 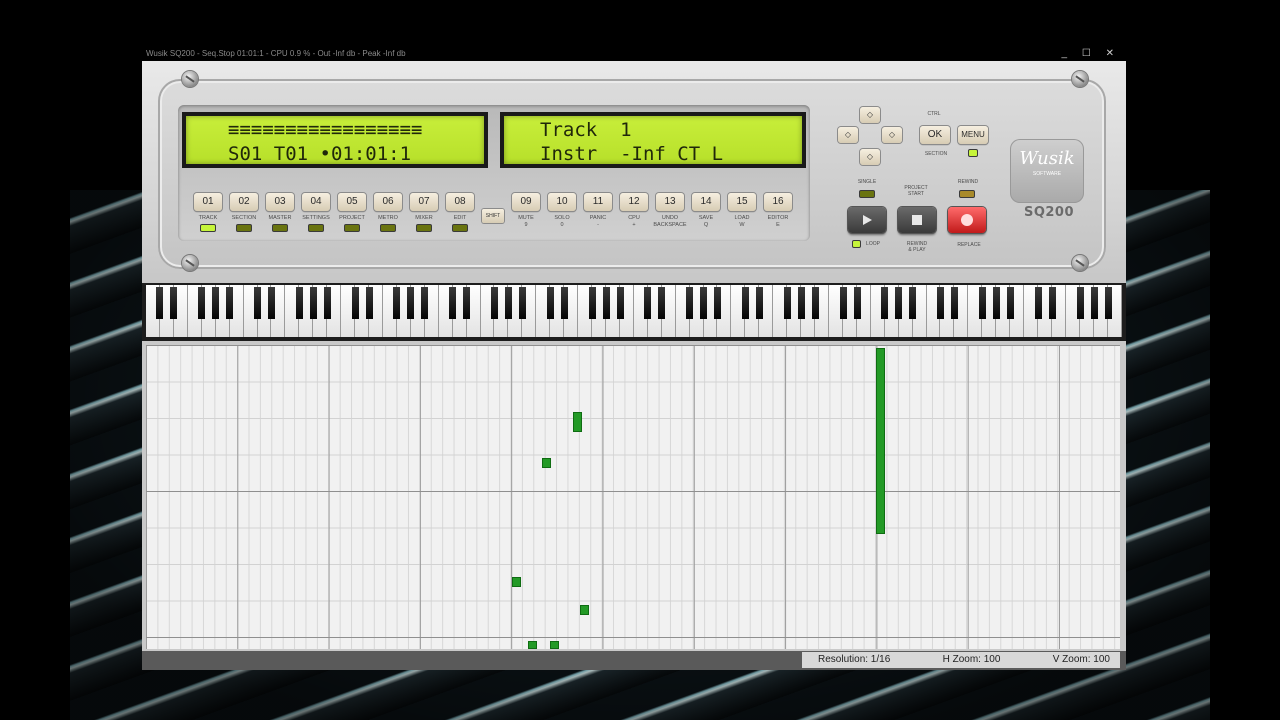 I want to click on button-04: 04, so click(x=316, y=202).